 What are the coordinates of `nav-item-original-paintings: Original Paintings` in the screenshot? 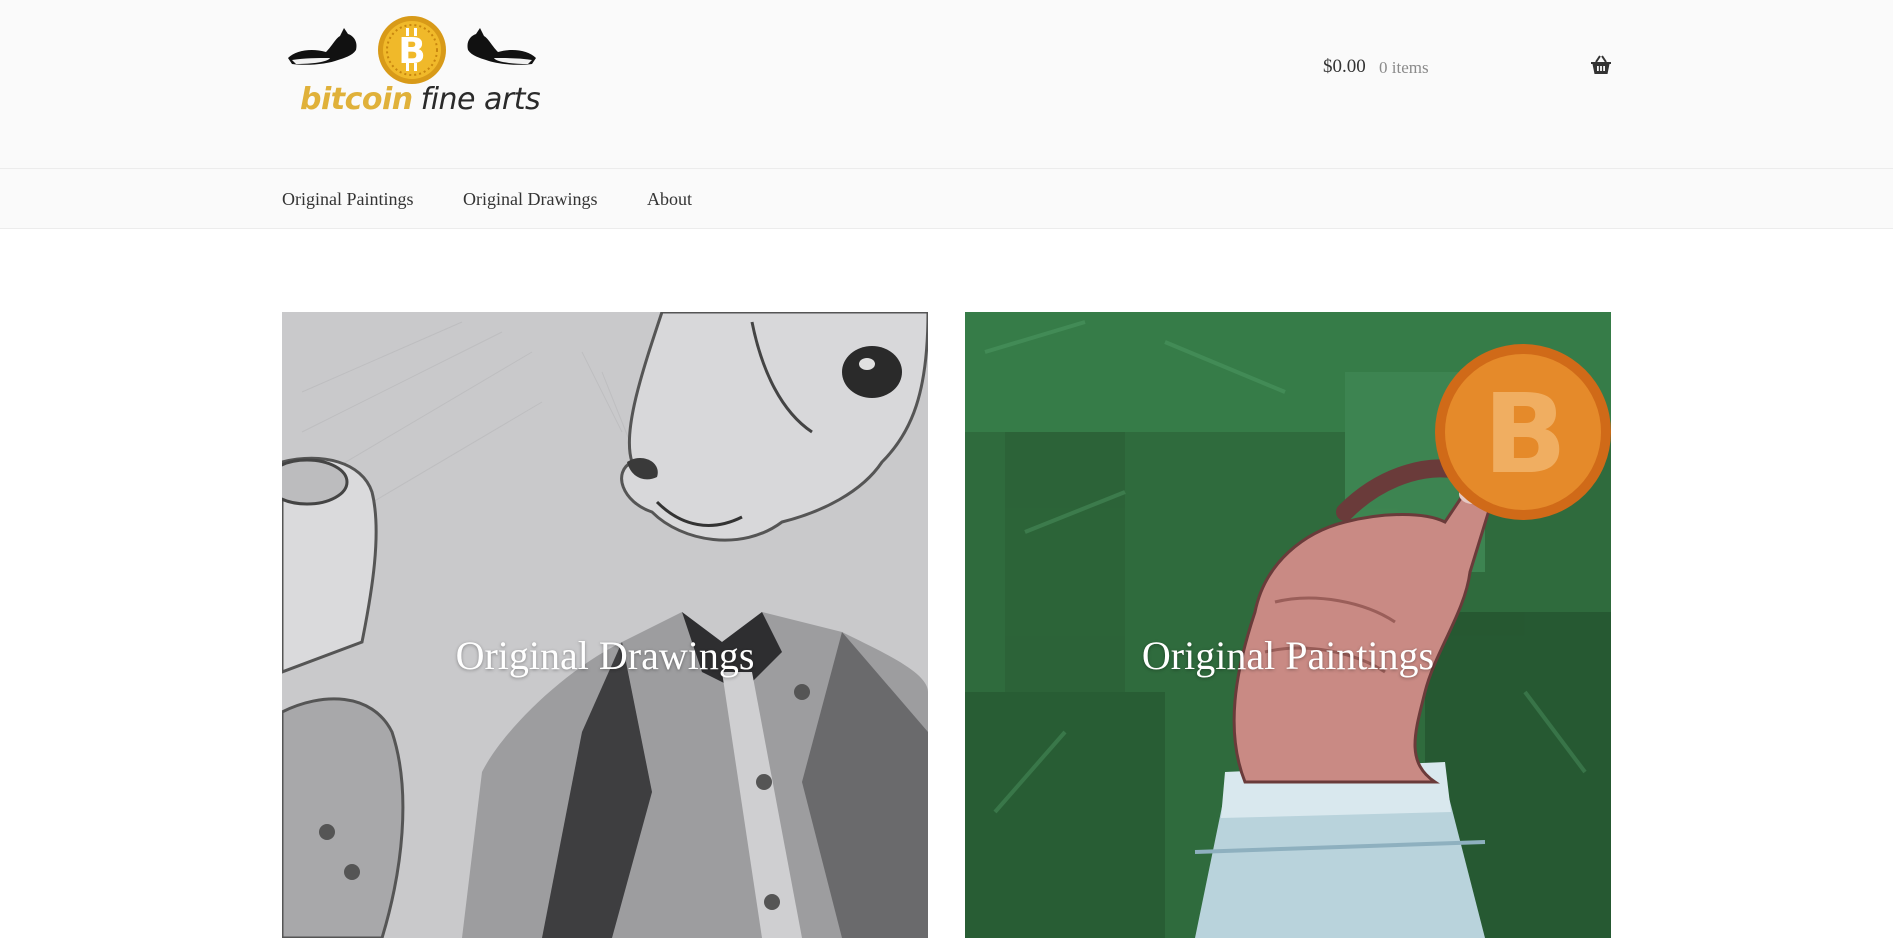 It's located at (348, 199).